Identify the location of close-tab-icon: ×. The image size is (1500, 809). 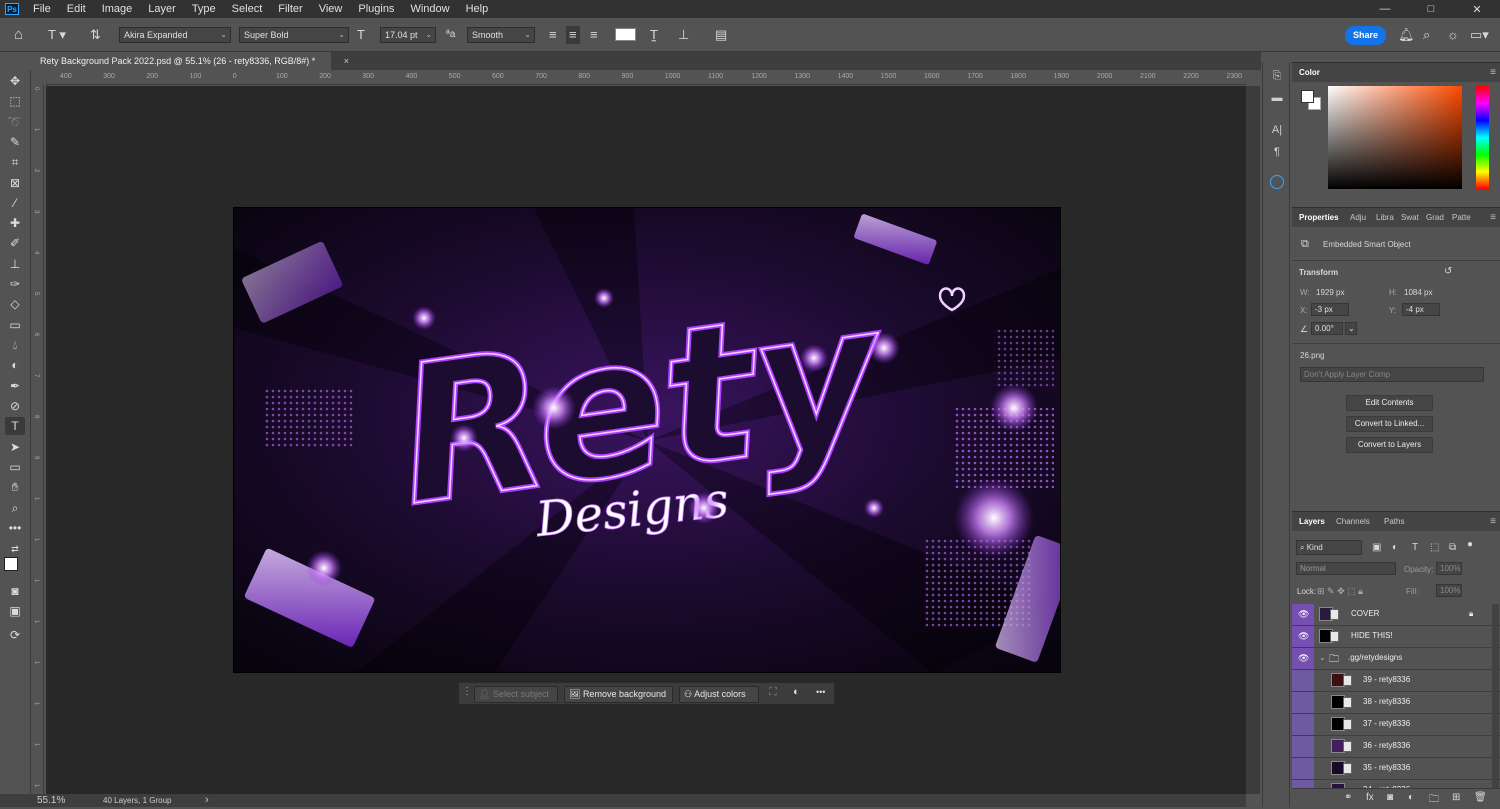
(346, 61).